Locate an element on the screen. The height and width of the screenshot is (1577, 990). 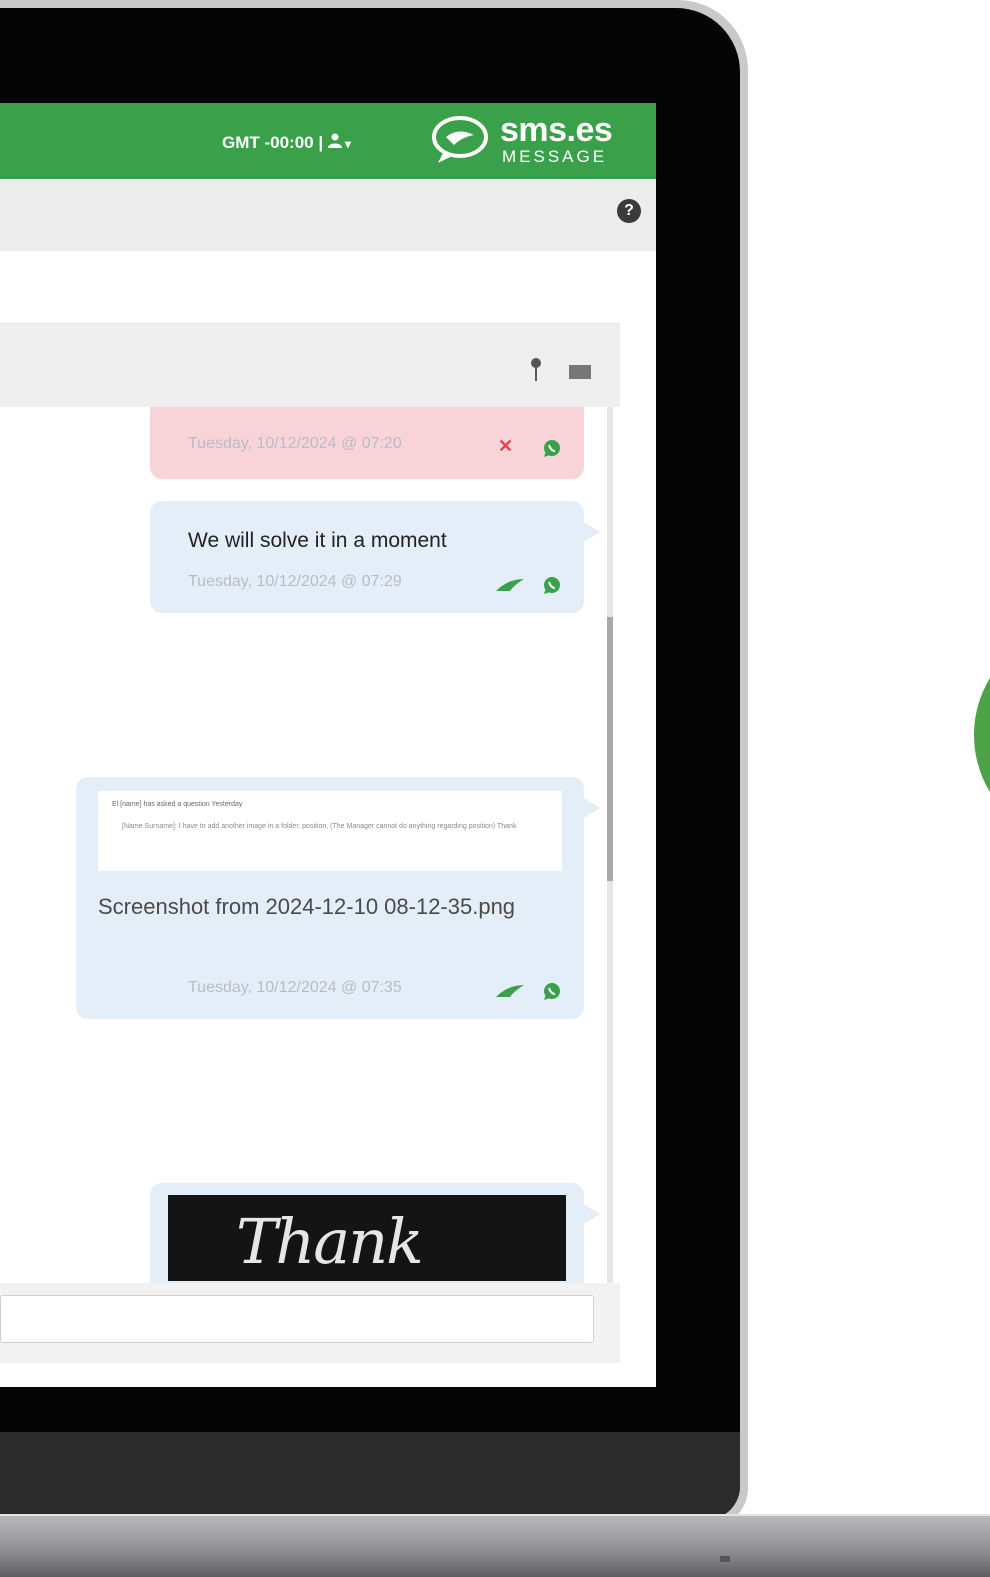
brand-logo: sms.es MESSAGE is located at coordinates (535, 140).